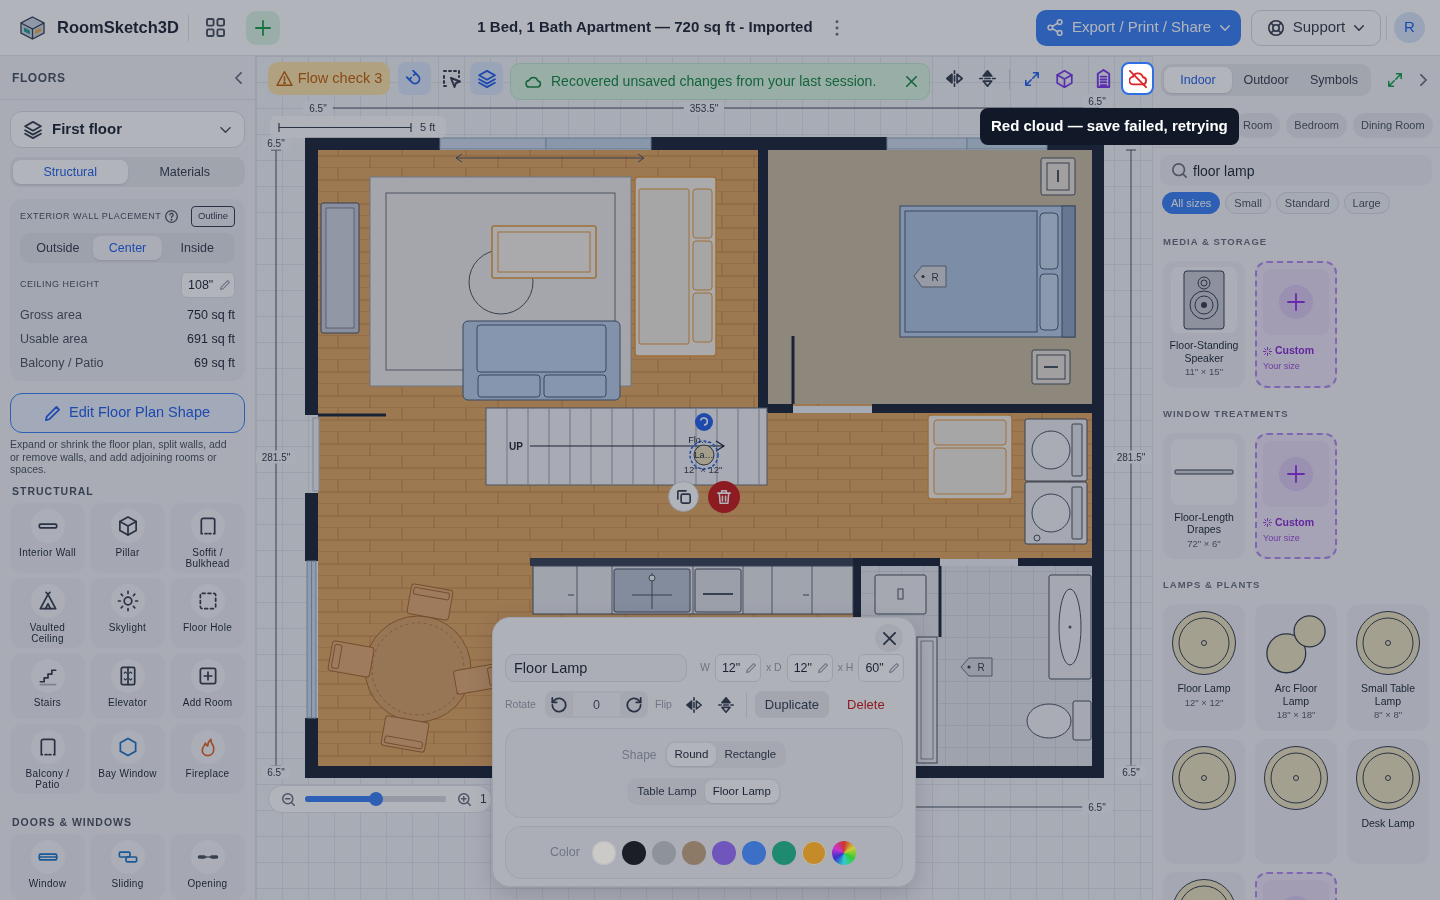 The height and width of the screenshot is (900, 1440). What do you see at coordinates (207, 537) in the screenshot?
I see `tool-button: Soffit / Bulkhead` at bounding box center [207, 537].